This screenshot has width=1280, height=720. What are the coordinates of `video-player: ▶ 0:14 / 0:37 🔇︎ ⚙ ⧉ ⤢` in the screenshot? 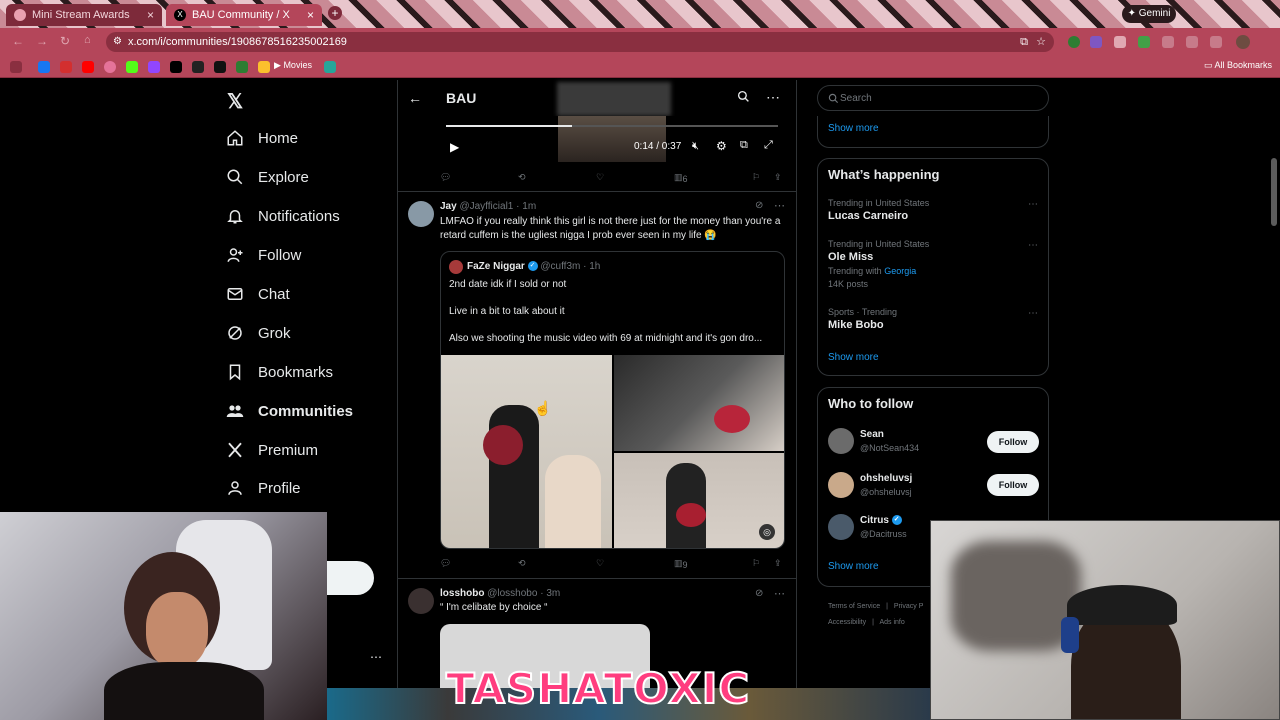 It's located at (612, 139).